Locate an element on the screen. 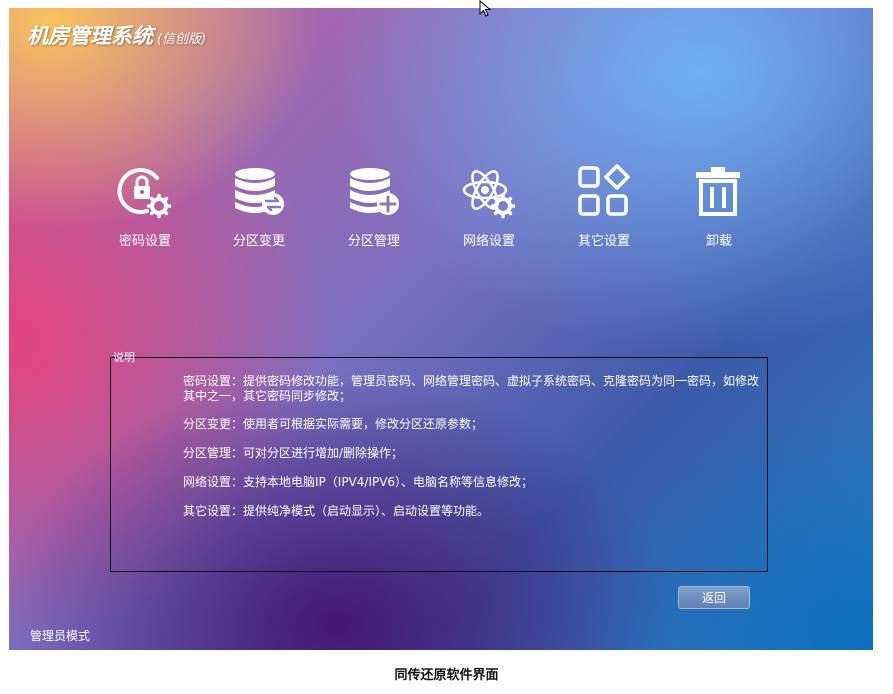 The width and height of the screenshot is (893, 694). description-item: 其它设置：提供纯净模式（启动显示）、启动设置等功能。 is located at coordinates (336, 511).